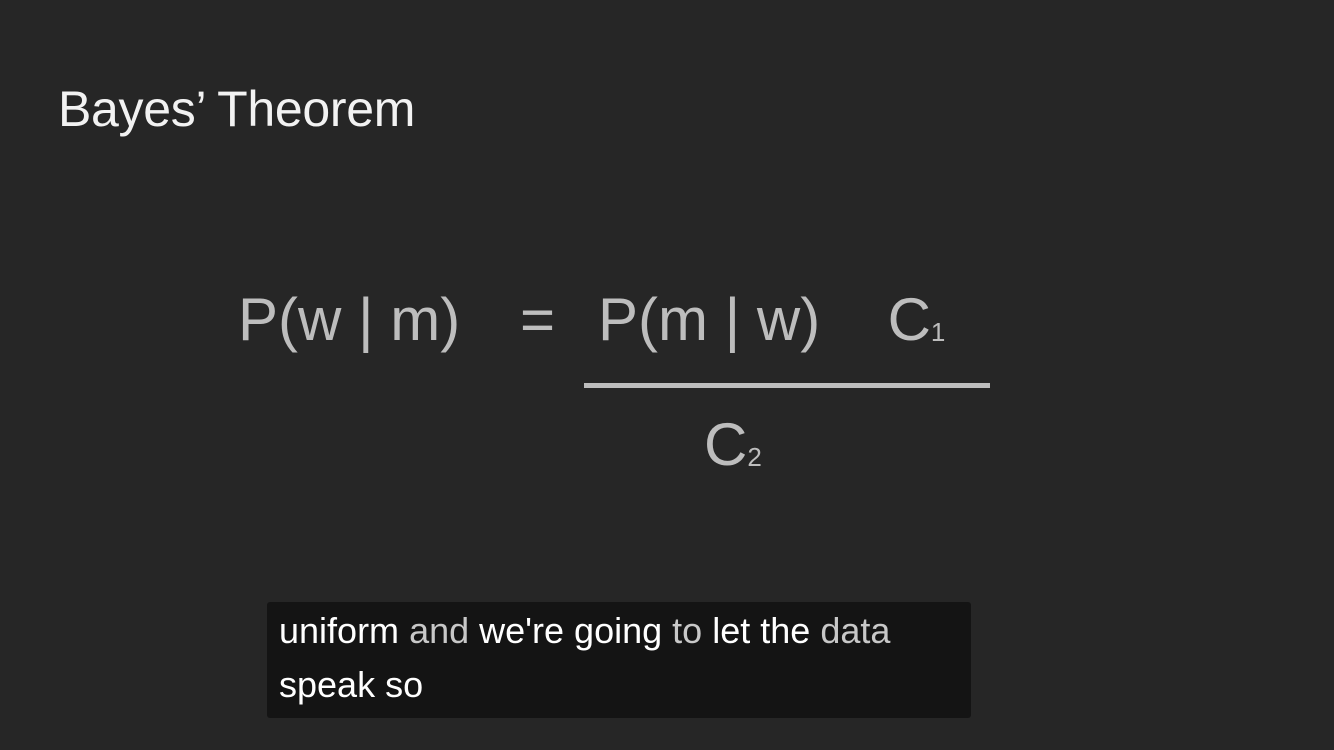  I want to click on caption-word: uniform, so click(339, 630).